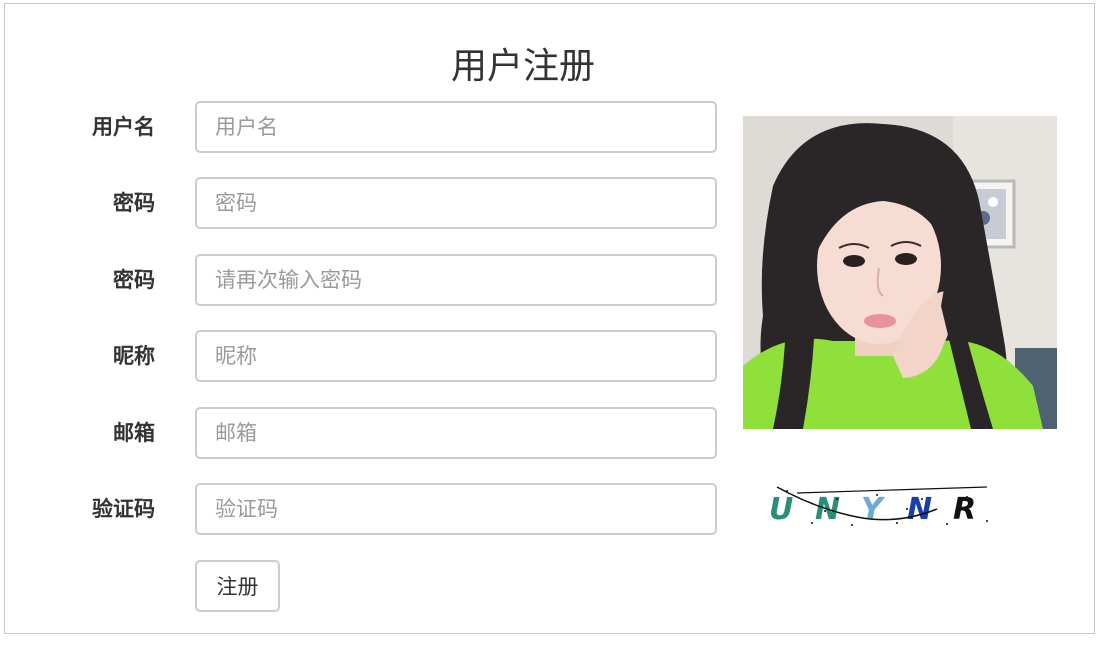  I want to click on captcha-row: 验证码, so click(365, 509).